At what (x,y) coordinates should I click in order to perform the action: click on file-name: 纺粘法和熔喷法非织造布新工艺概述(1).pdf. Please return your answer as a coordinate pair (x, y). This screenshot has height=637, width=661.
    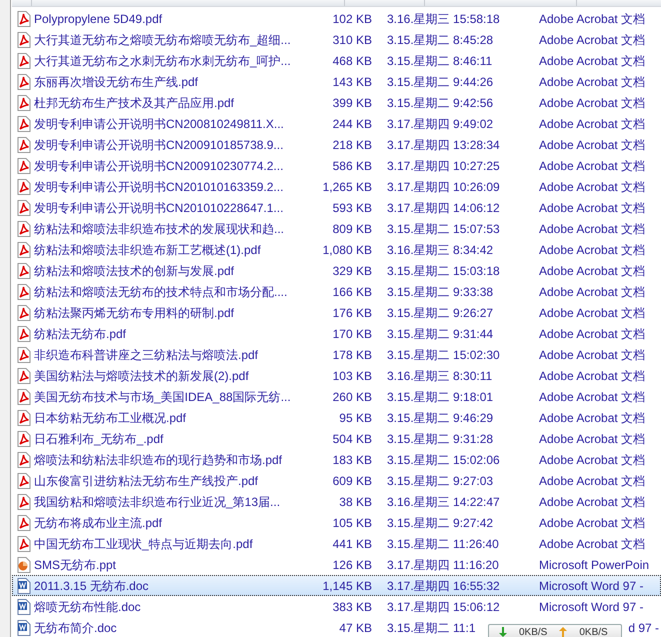
    Looking at the image, I should click on (147, 250).